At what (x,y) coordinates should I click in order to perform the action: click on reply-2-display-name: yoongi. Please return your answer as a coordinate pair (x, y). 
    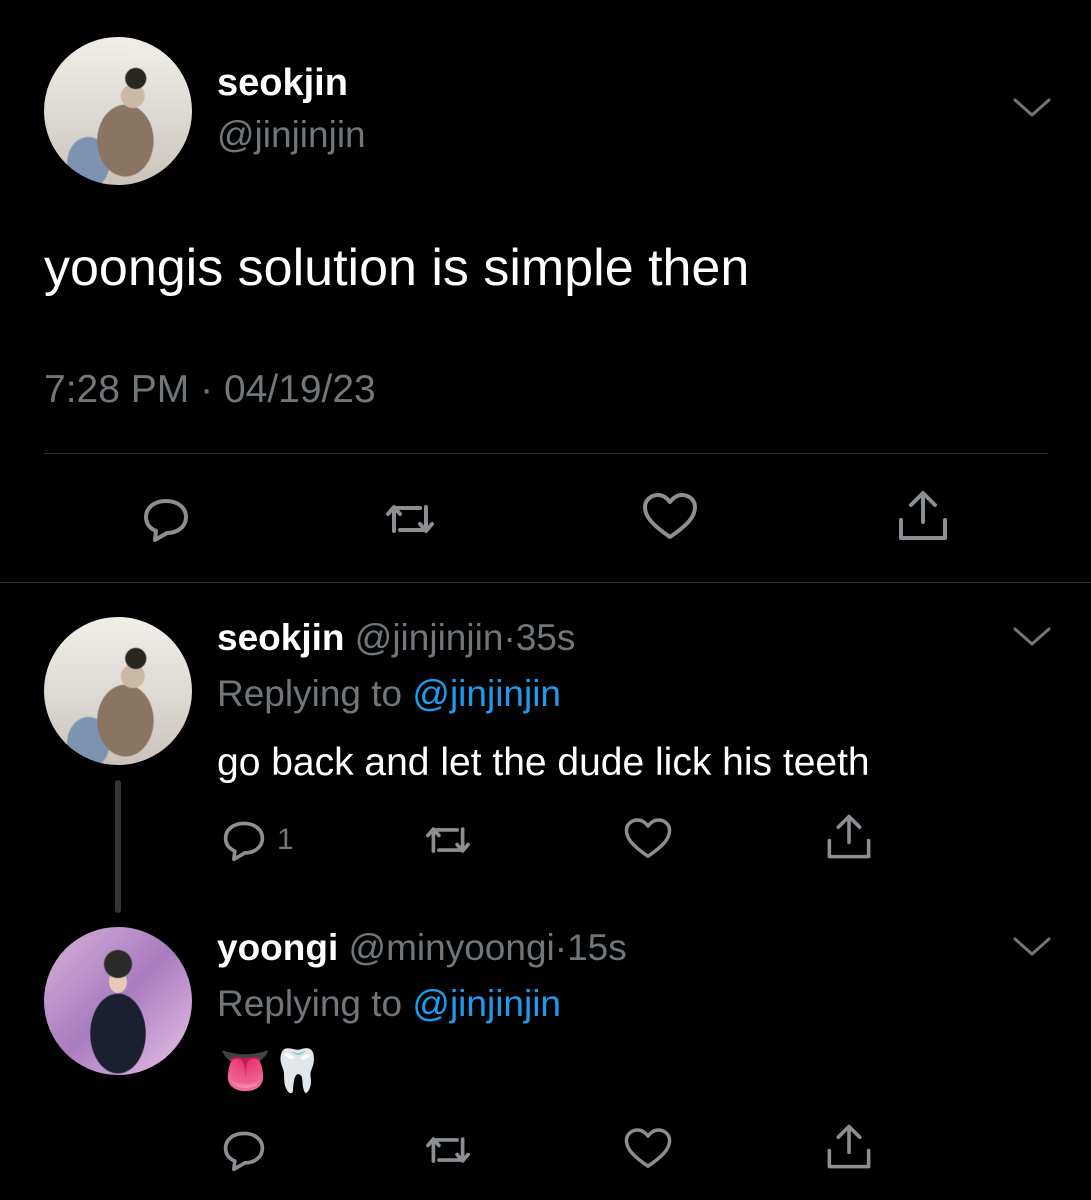
    Looking at the image, I should click on (277, 947).